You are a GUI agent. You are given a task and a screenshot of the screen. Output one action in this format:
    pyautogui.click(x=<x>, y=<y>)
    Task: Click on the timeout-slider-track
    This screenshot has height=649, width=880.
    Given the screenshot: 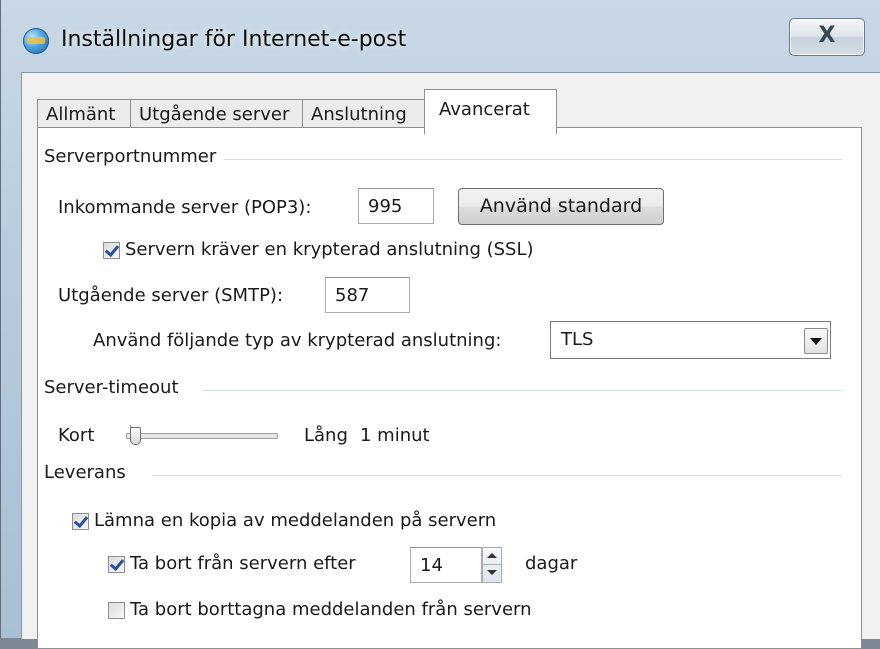 What is the action you would take?
    pyautogui.click(x=202, y=436)
    